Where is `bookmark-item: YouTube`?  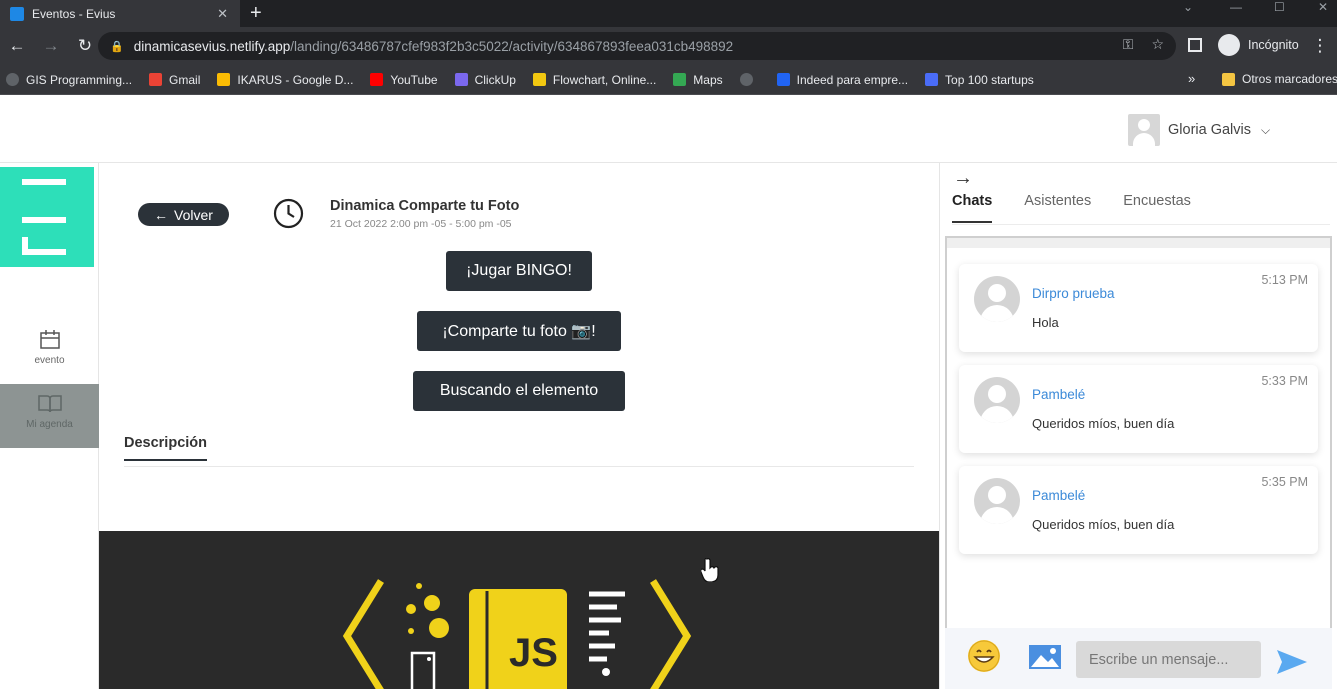
bookmark-item: YouTube is located at coordinates (404, 79).